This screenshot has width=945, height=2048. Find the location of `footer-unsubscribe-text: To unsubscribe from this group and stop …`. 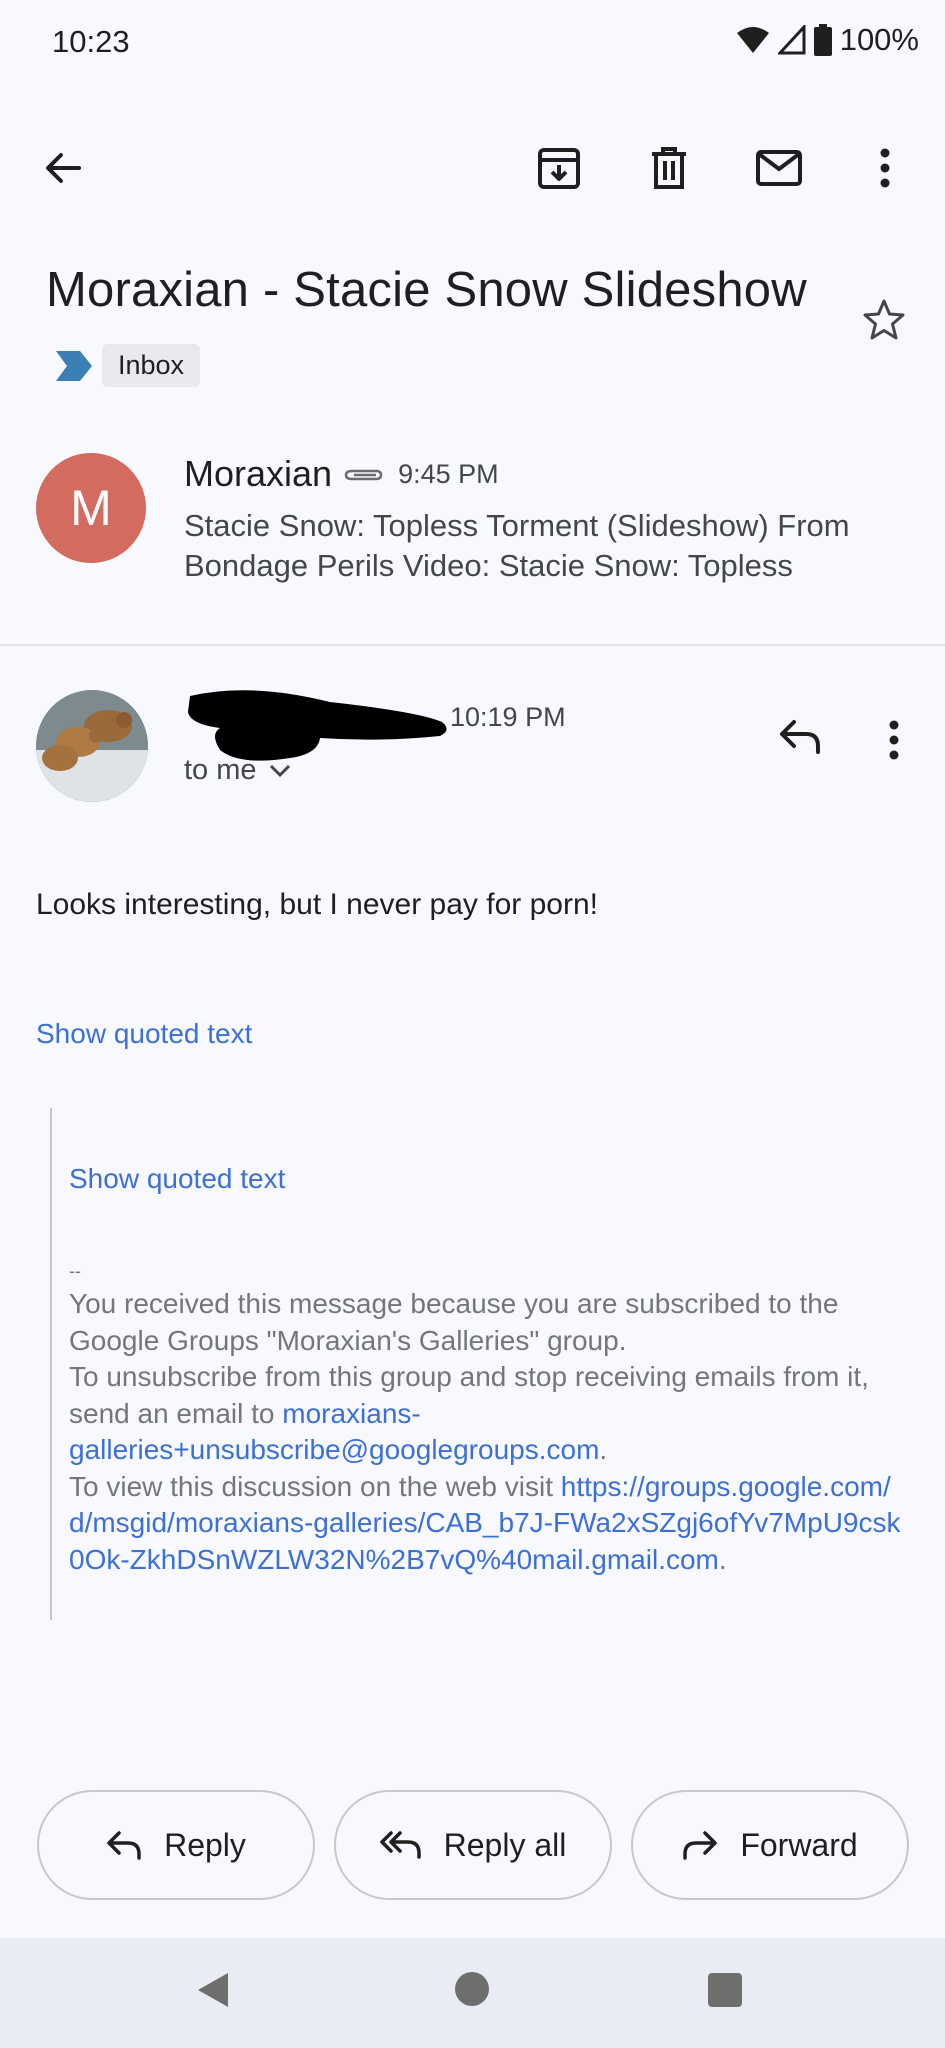

footer-unsubscribe-text: To unsubscribe from this group and stop … is located at coordinates (469, 1395).